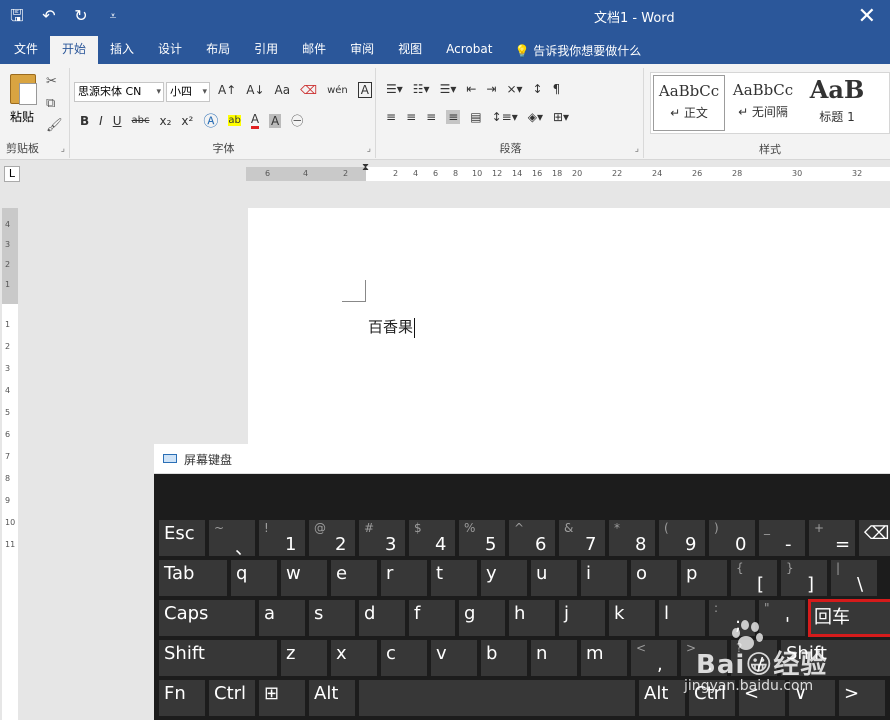 The height and width of the screenshot is (720, 890). I want to click on key-a: a, so click(282, 618).